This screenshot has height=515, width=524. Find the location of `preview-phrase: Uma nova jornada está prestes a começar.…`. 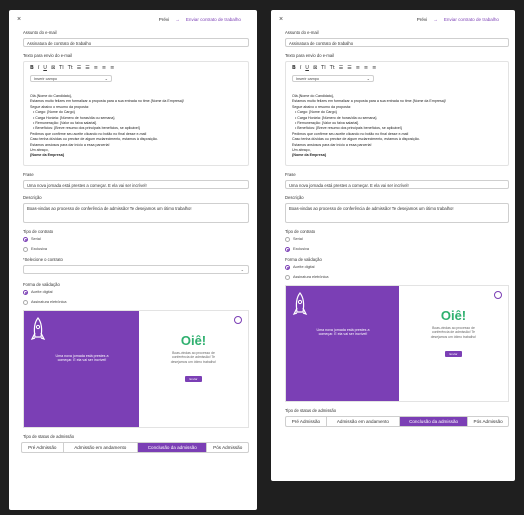

preview-phrase: Uma nova jornada está prestes a começar.… is located at coordinates (82, 358).